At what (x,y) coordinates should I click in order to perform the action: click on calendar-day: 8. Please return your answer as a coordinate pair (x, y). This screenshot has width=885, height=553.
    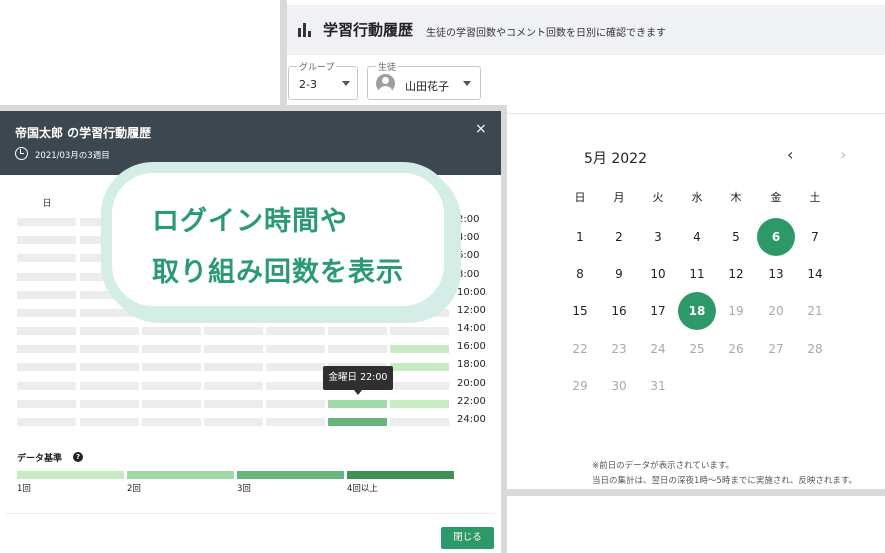
    Looking at the image, I should click on (580, 274).